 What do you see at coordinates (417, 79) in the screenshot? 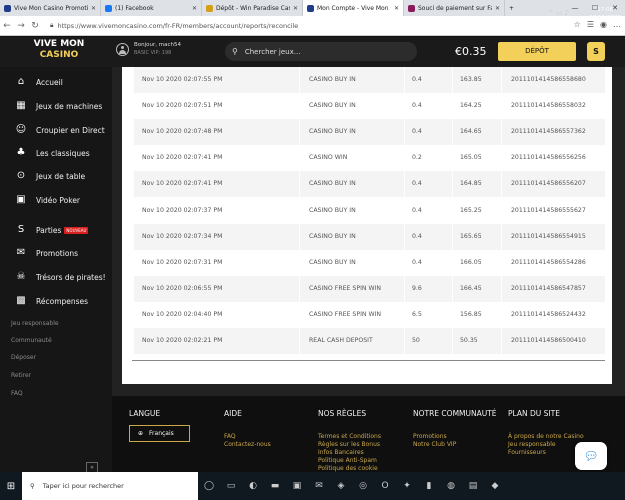
I see `cell-amount: 0.4` at bounding box center [417, 79].